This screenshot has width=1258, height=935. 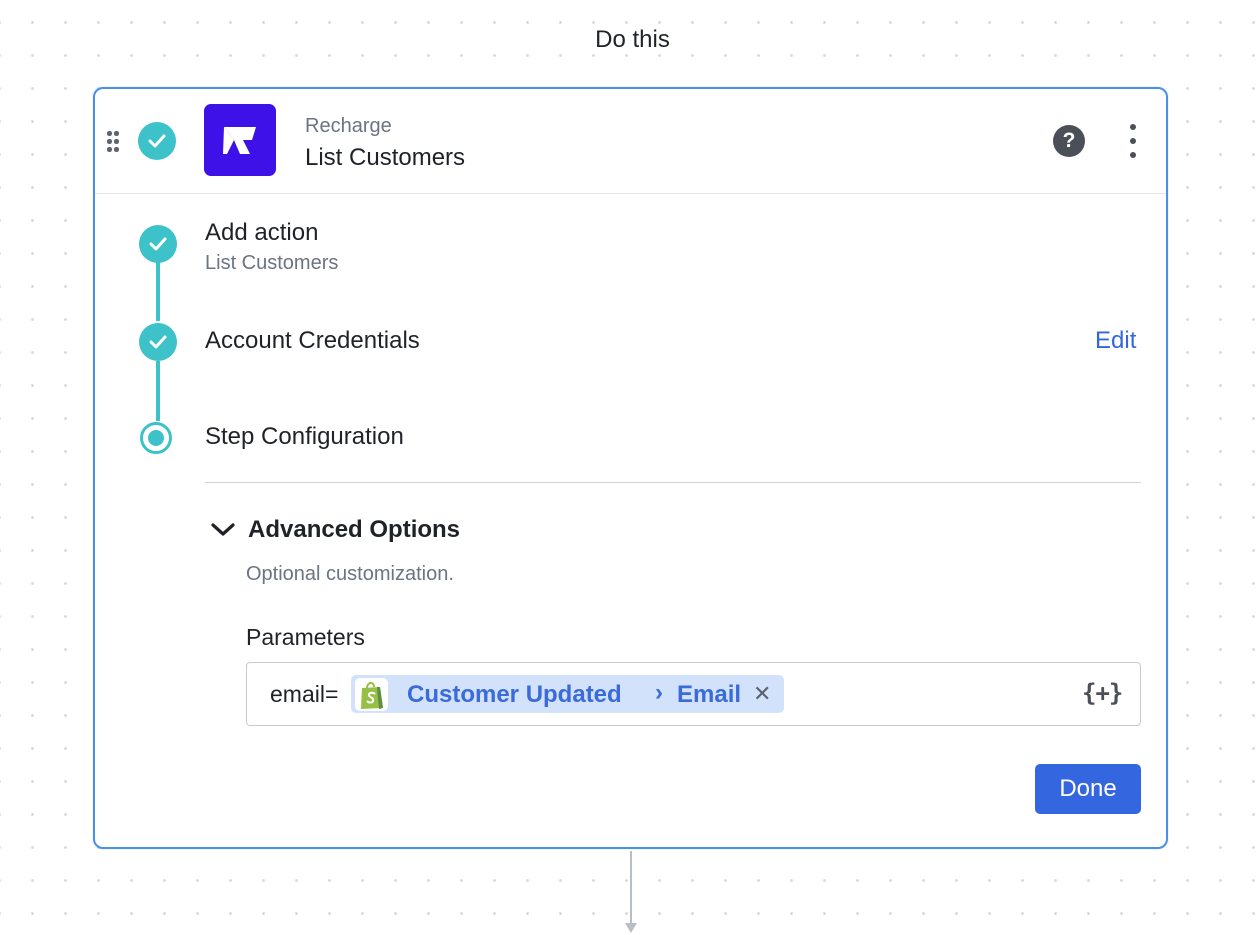 I want to click on parameters-label: Parameters, so click(x=305, y=637).